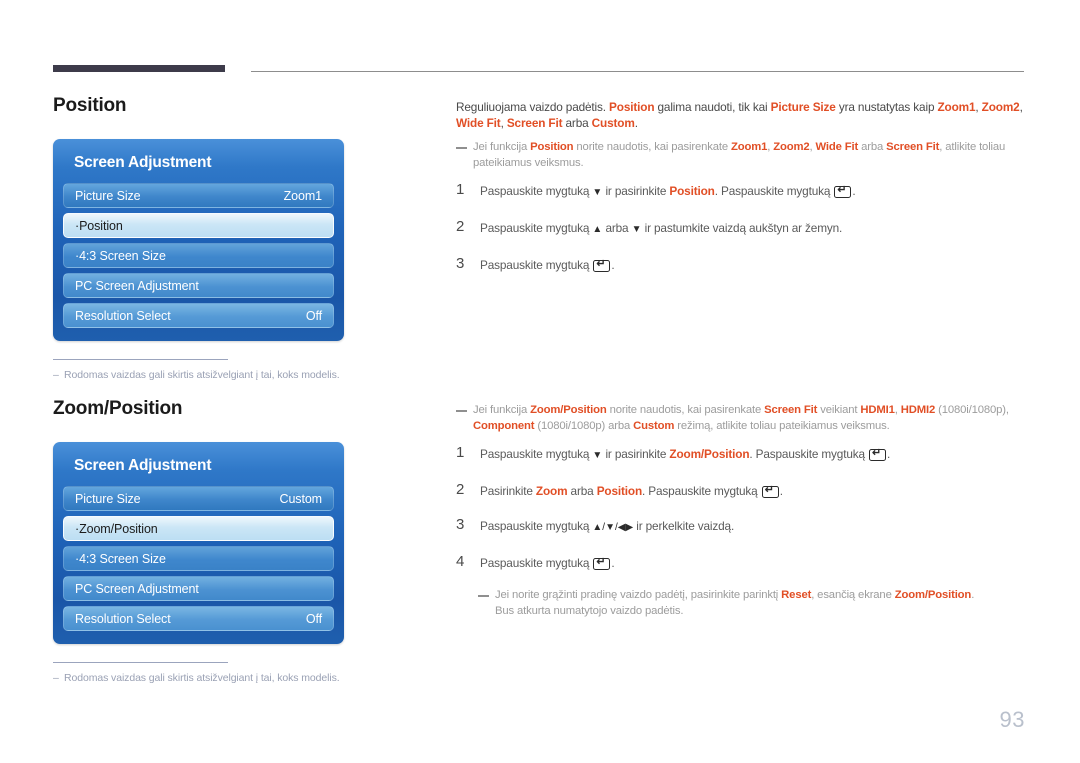 The width and height of the screenshot is (1080, 763). I want to click on osd-row-picture-size: Picture Size Custom, so click(198, 498).